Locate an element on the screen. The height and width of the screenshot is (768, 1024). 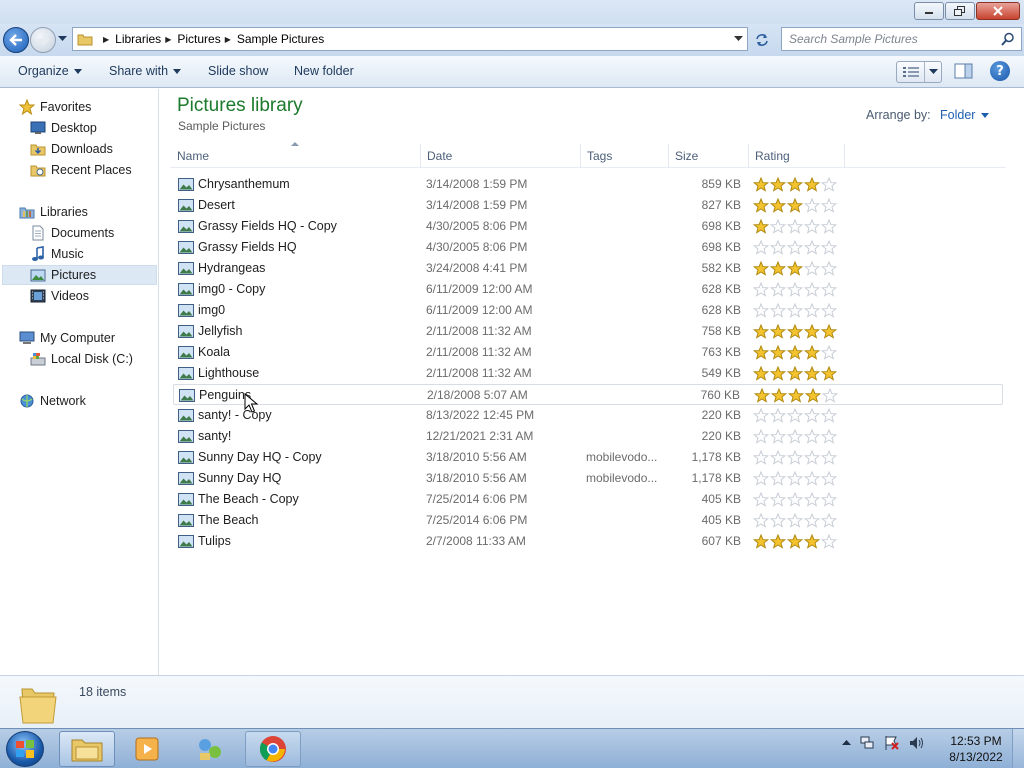
show-hidden-icons-icon is located at coordinates (846, 743).